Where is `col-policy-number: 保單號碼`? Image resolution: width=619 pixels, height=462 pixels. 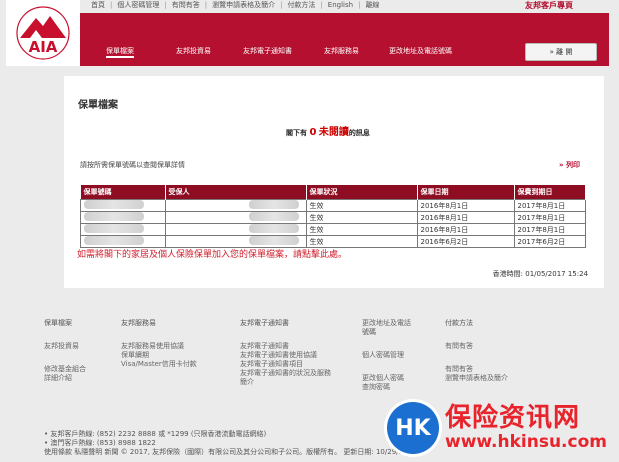
col-policy-number: 保單號碼 is located at coordinates (123, 192).